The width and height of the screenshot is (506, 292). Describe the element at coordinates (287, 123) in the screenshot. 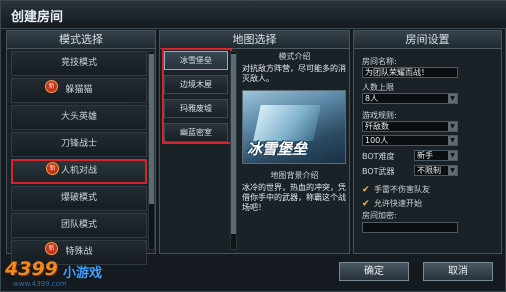

I see `ice-fortress-graphic` at that location.